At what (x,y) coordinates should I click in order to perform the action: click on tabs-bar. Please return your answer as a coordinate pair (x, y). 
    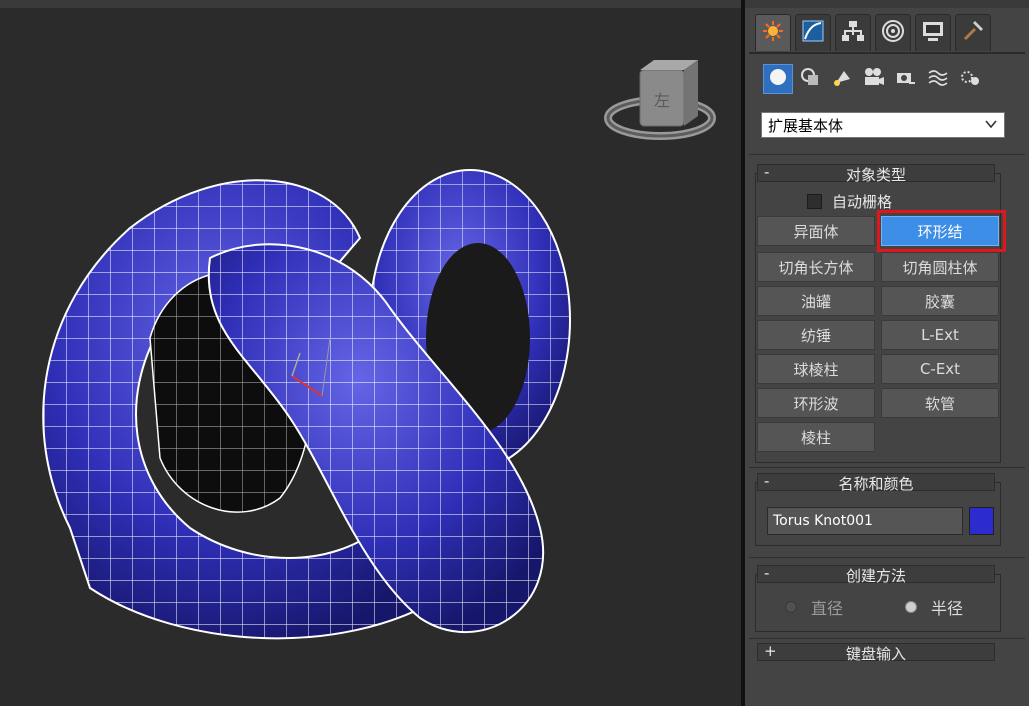
    Looking at the image, I should click on (887, 53).